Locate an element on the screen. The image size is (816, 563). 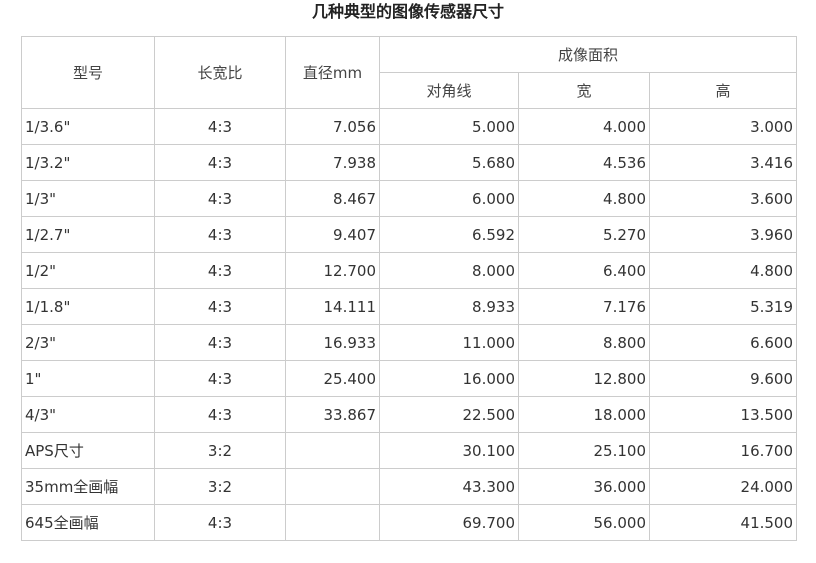
header-diagonal: 对角线 is located at coordinates (449, 90).